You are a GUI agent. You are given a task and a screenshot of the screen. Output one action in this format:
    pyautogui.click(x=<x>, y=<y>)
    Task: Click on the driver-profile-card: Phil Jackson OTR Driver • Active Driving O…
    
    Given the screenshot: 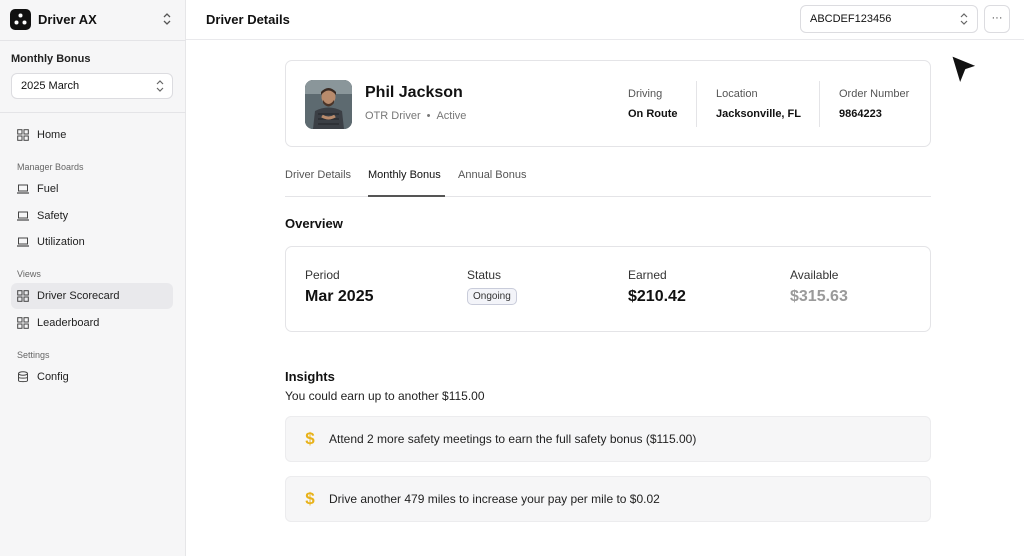 What is the action you would take?
    pyautogui.click(x=608, y=103)
    